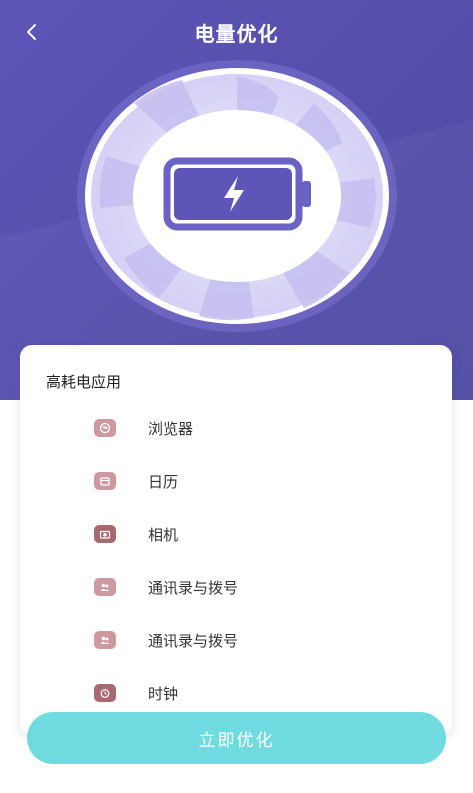  What do you see at coordinates (236, 428) in the screenshot?
I see `app-item-browser: 浏览器` at bounding box center [236, 428].